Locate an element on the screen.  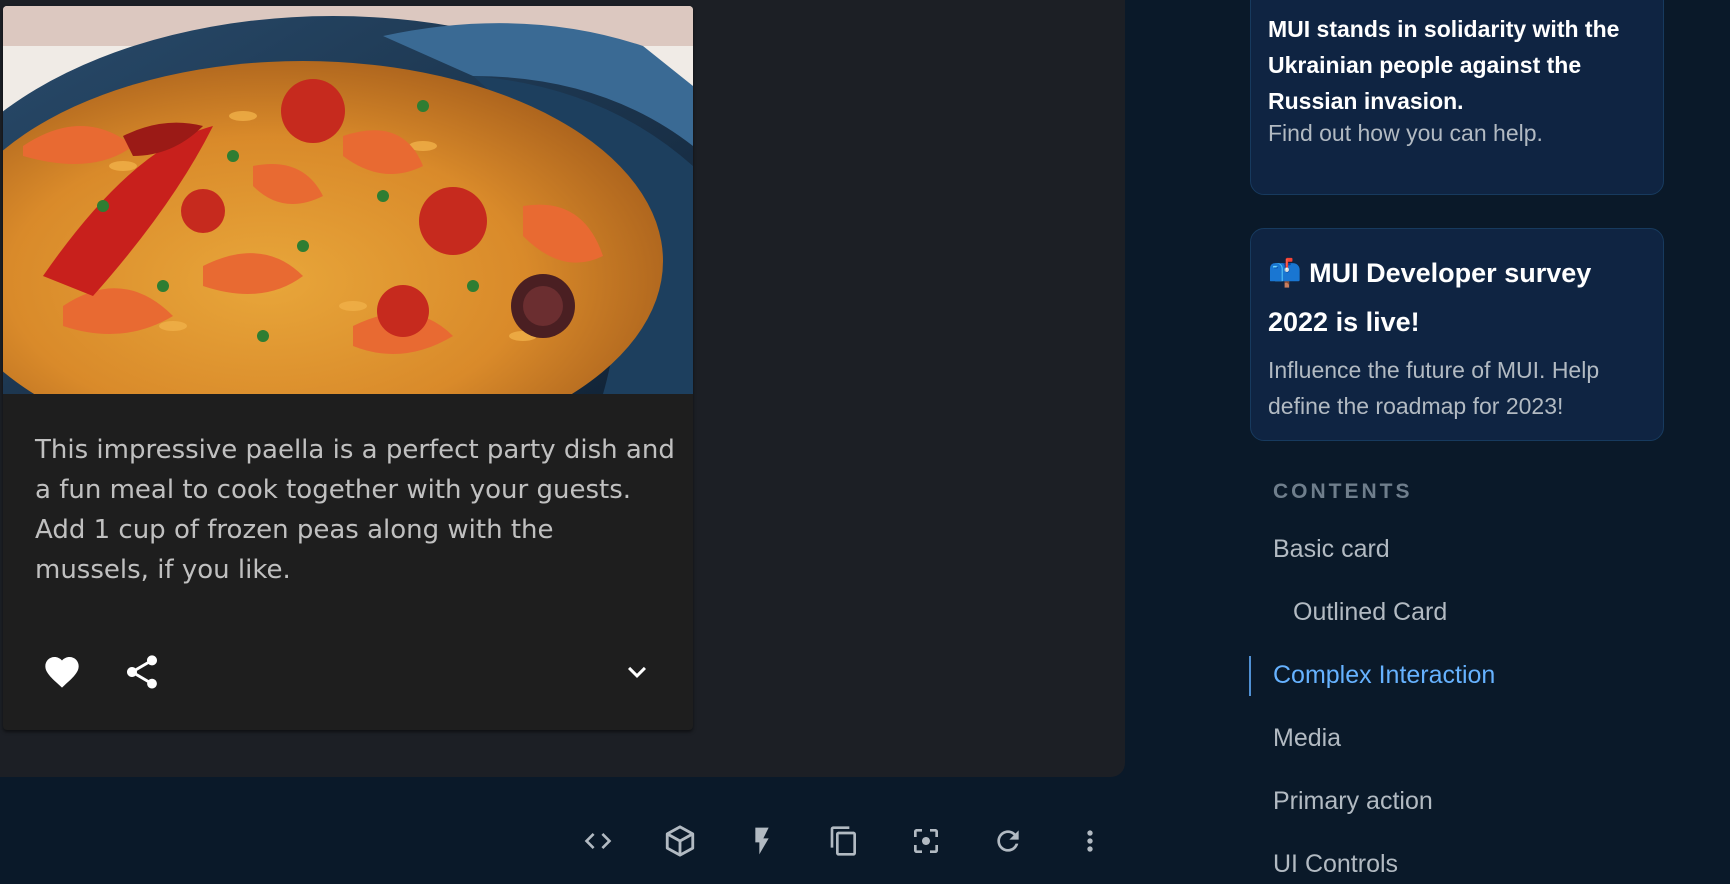
mailbox-icon: 📫 is located at coordinates (1285, 273).